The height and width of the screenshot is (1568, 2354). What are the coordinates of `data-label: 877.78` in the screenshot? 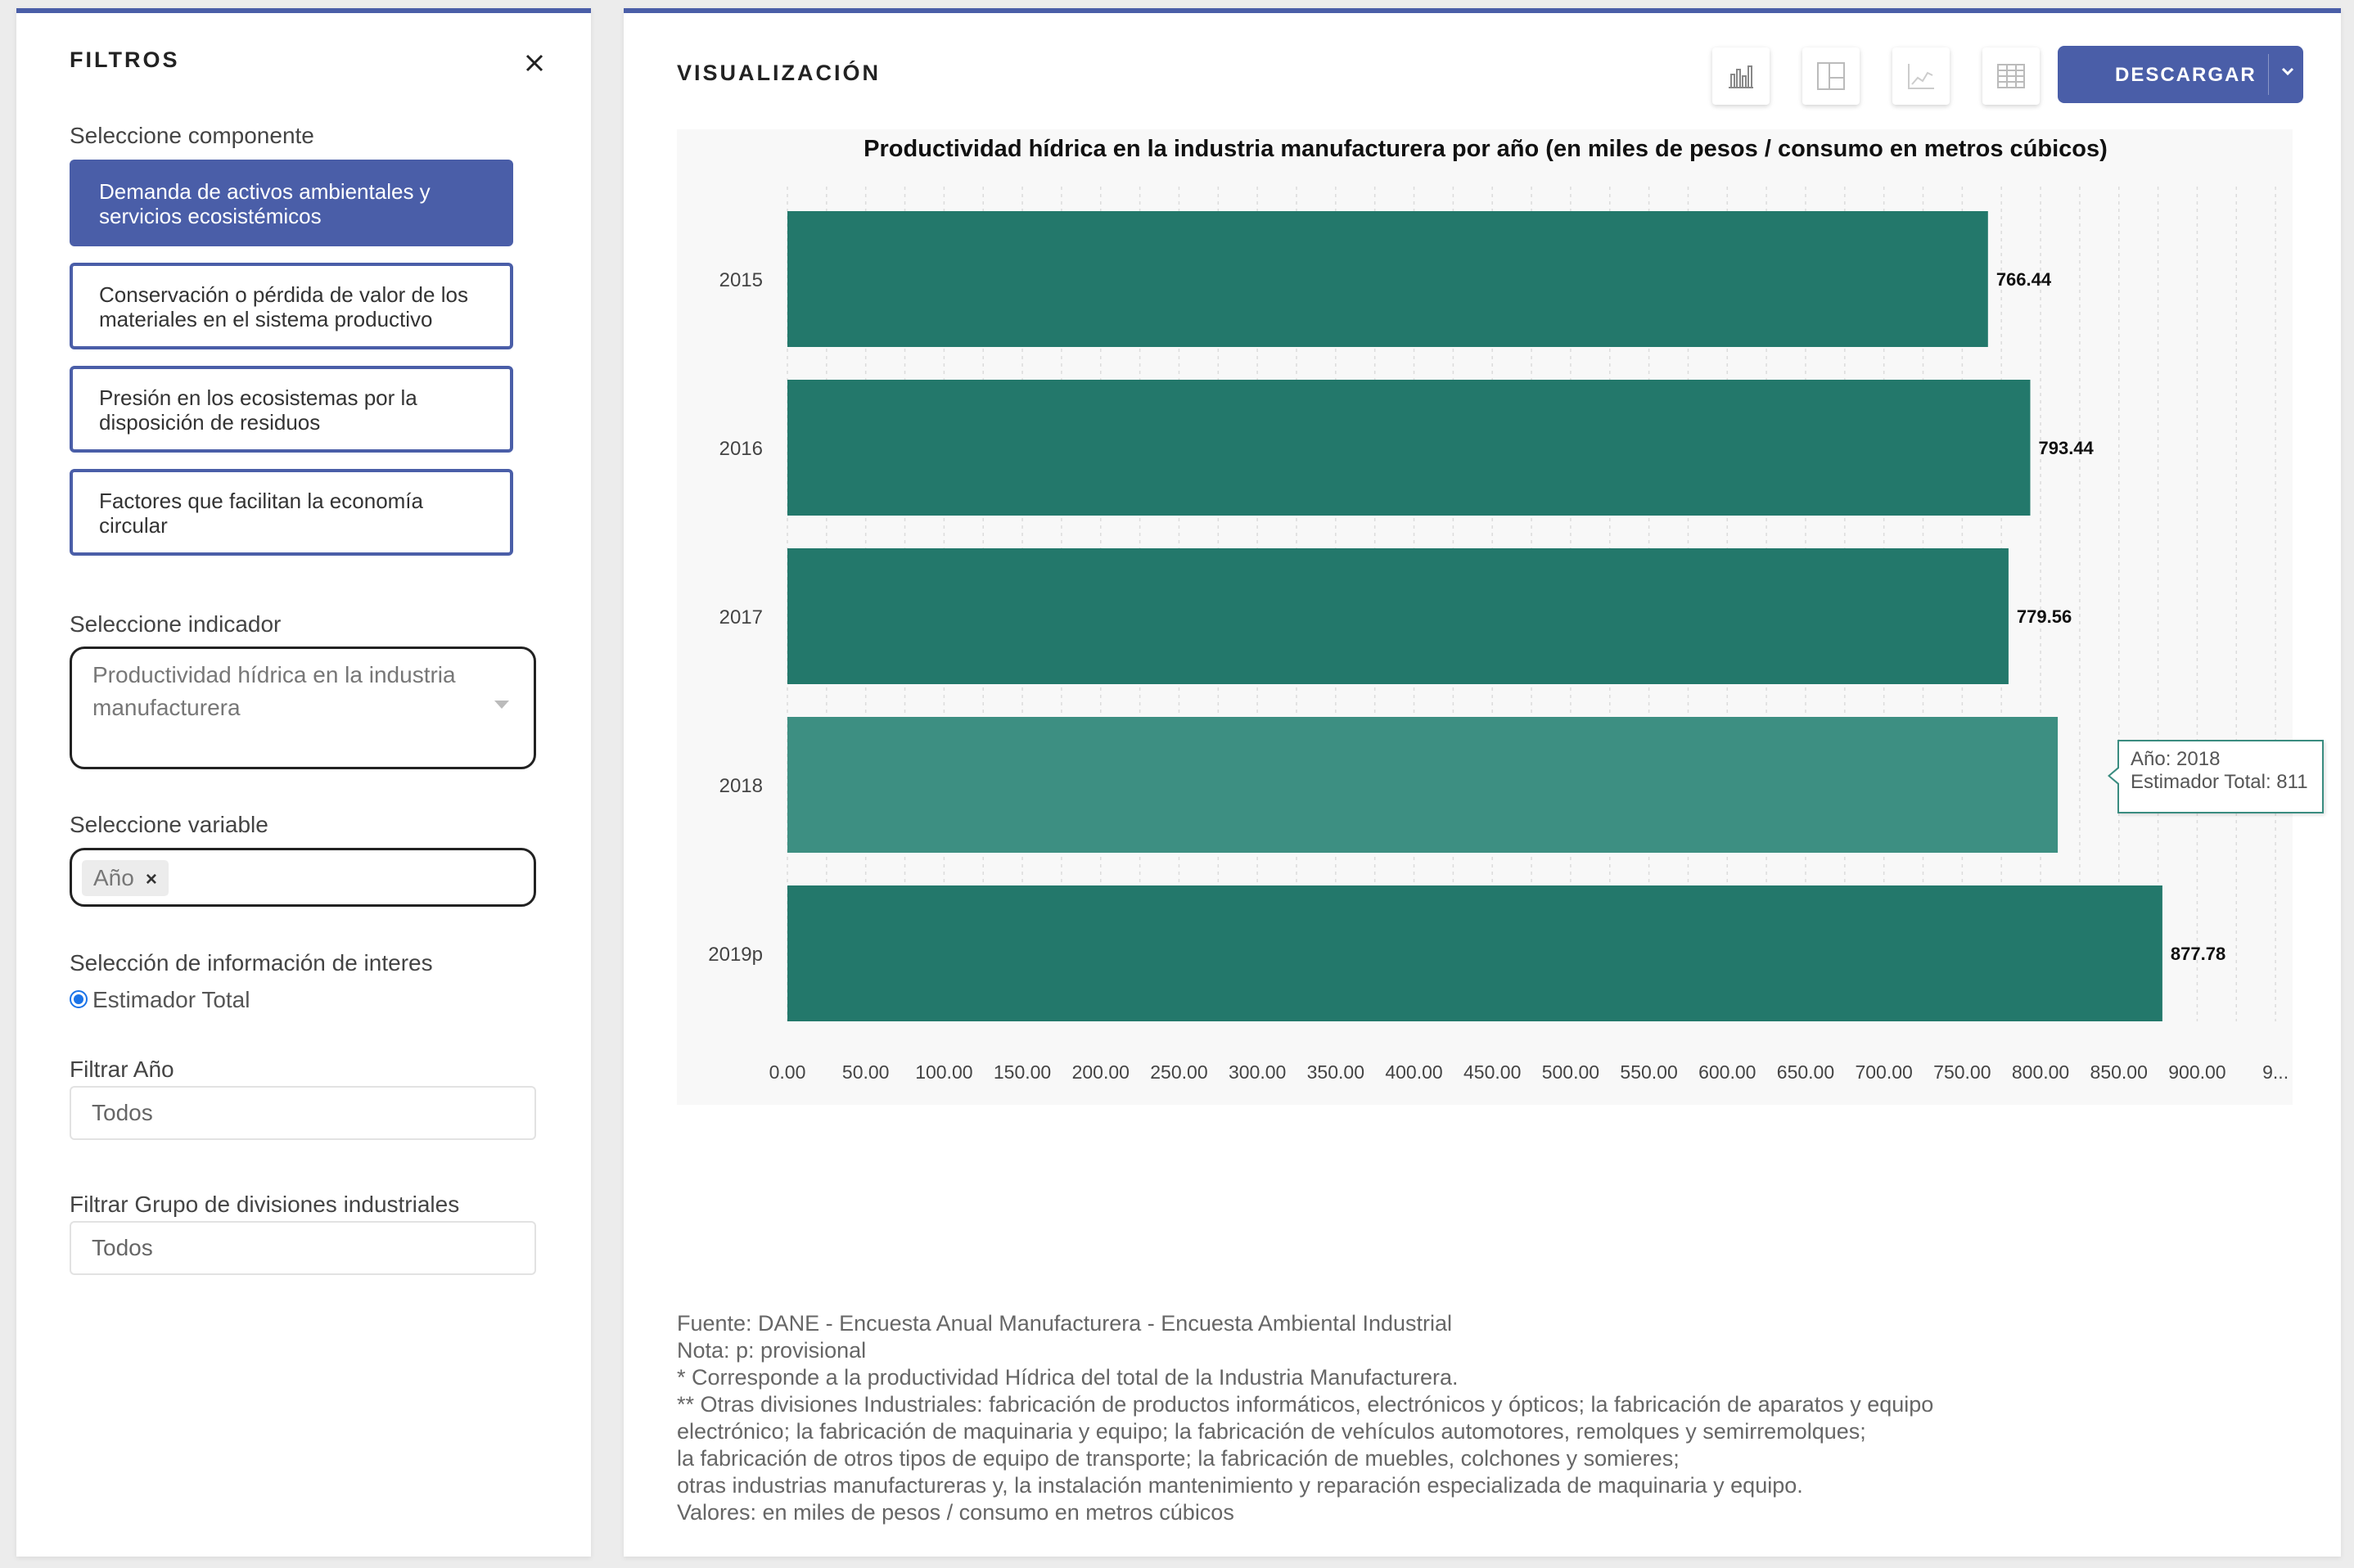 It's located at (2198, 954).